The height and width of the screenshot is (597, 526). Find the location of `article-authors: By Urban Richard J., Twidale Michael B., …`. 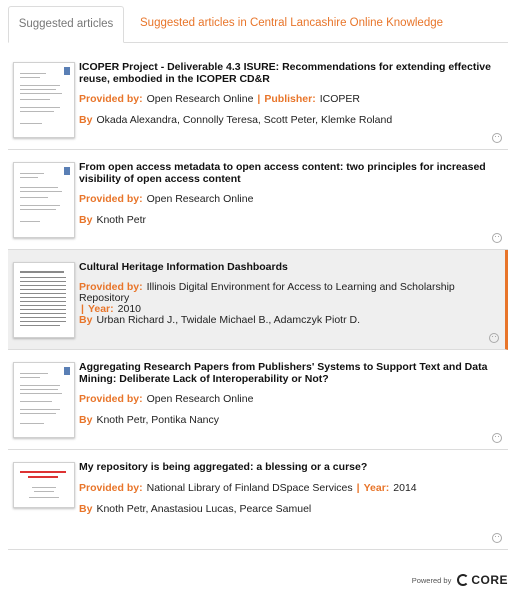

article-authors: By Urban Richard J., Twidale Michael B., … is located at coordinates (291, 320).